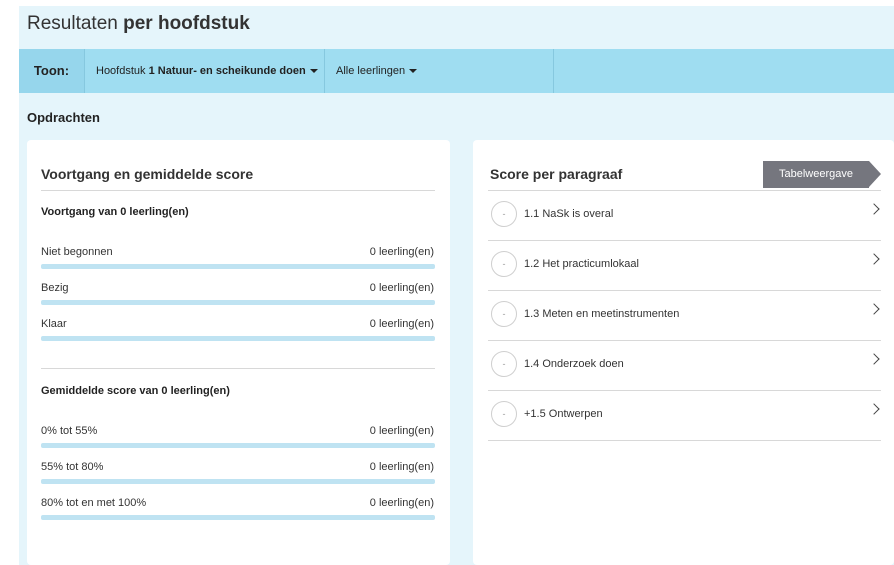  I want to click on score-heading: Gemiddelde score van 0 leerling(en), so click(135, 391).